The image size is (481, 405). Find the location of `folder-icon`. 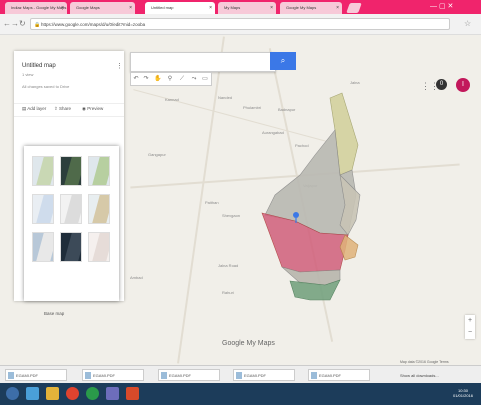

folder-icon is located at coordinates (52, 393).